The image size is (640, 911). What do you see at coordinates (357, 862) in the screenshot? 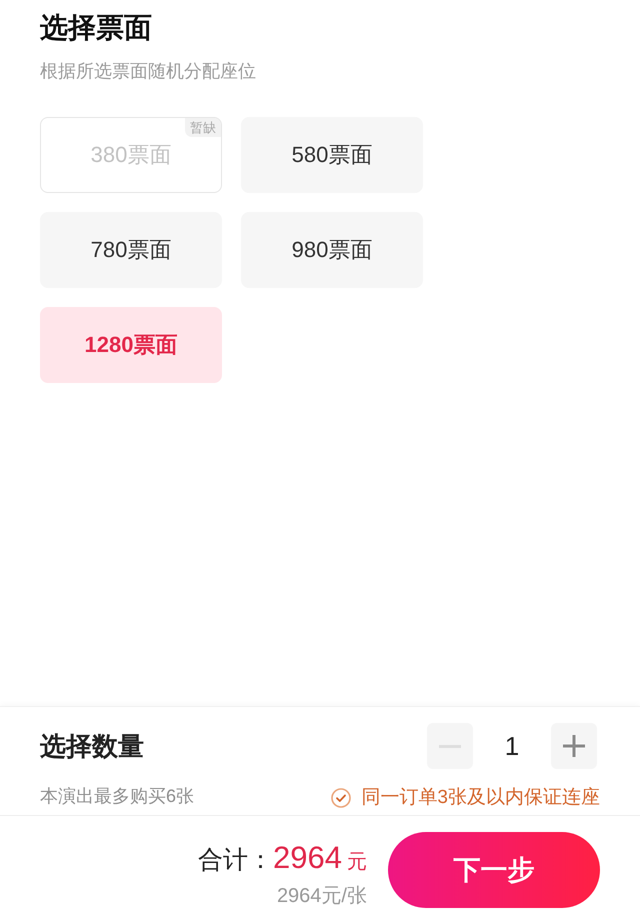
I see `currency-unit: 元` at bounding box center [357, 862].